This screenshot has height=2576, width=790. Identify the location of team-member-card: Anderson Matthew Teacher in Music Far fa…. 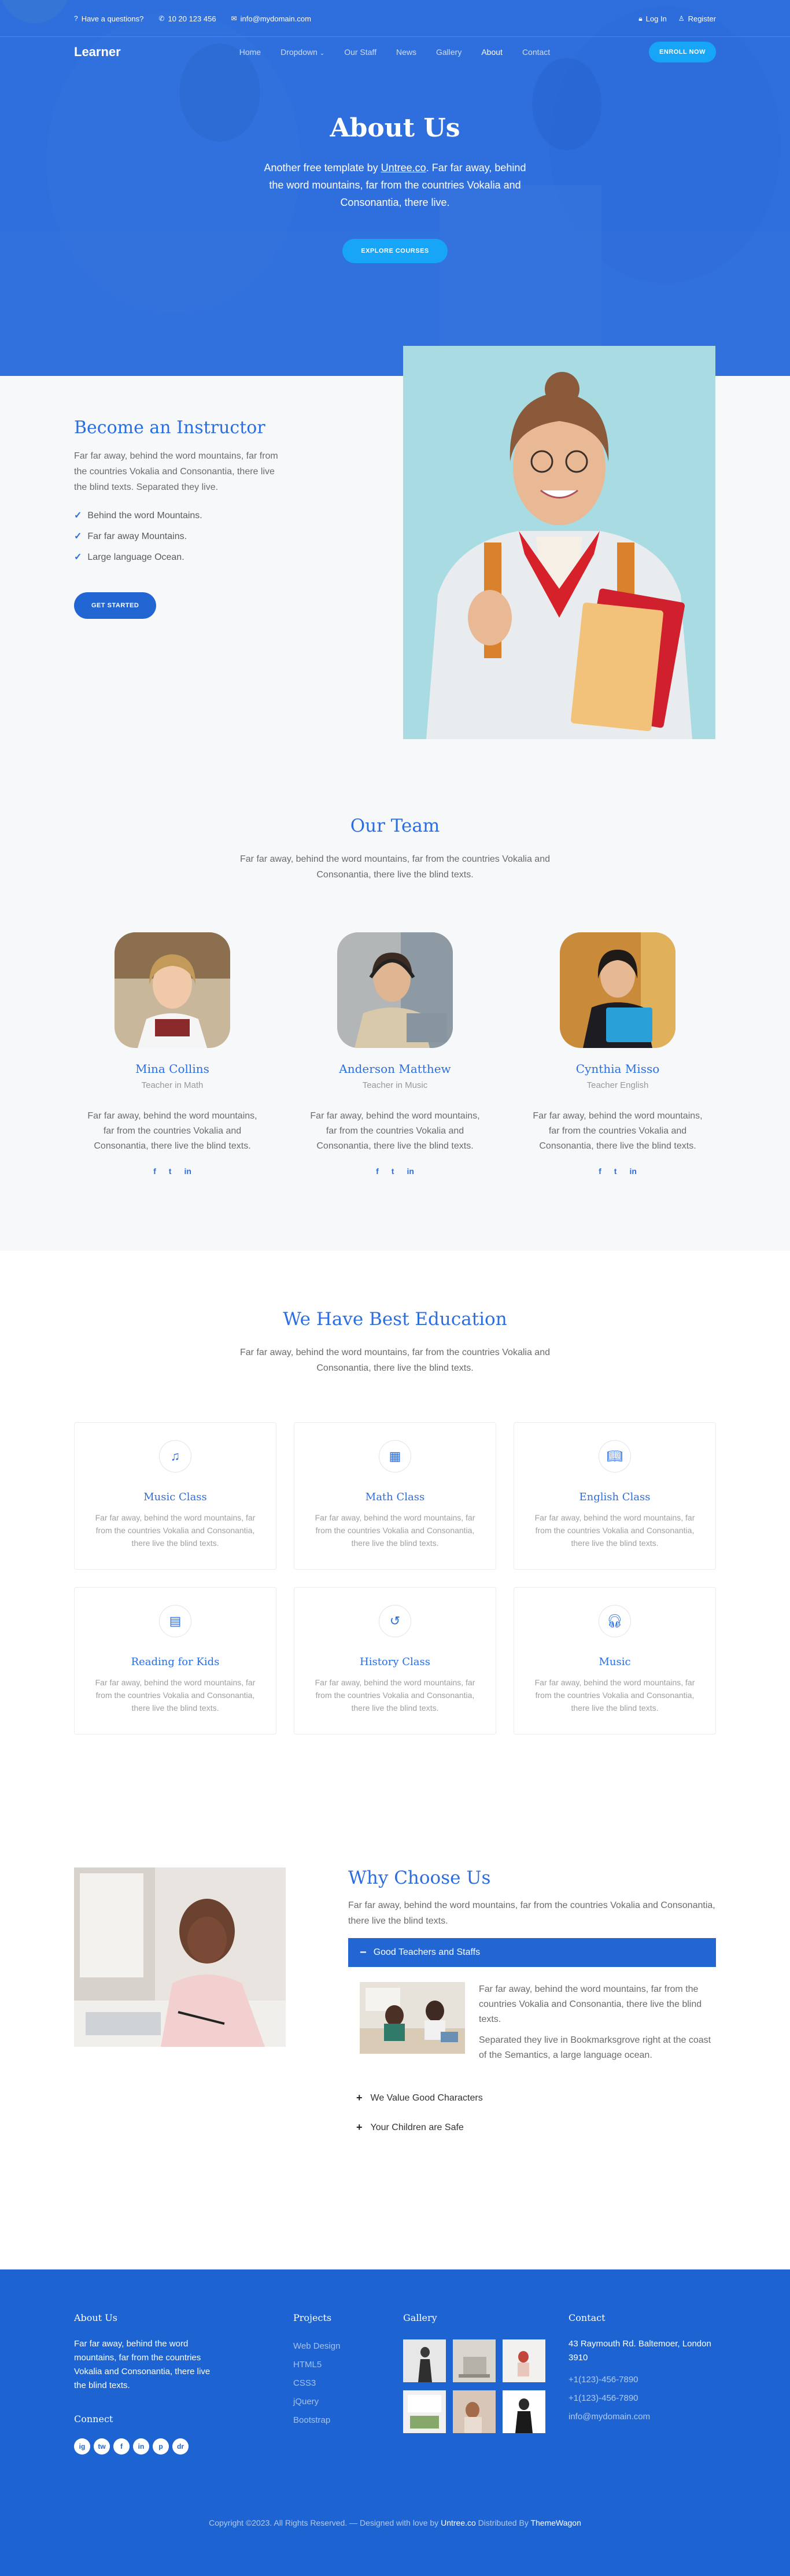
(395, 1054).